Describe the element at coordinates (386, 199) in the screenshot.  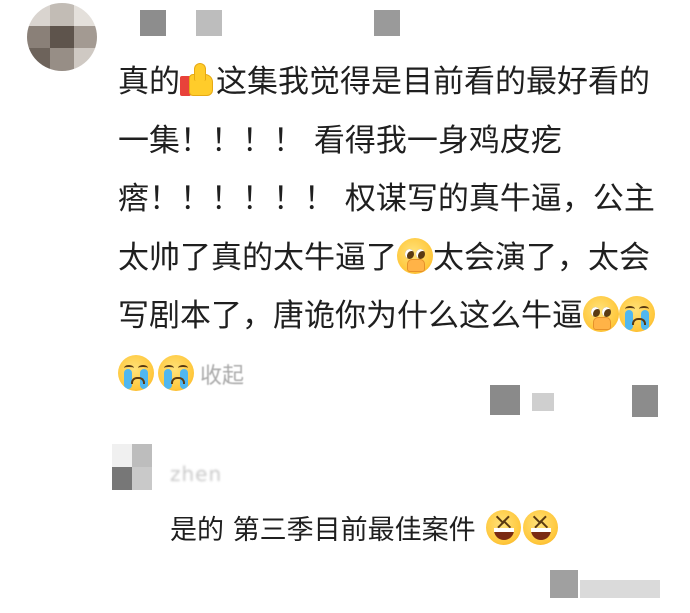
I see `comment-text: 瘩！！！！！！ 权谋写的真牛逼，公主` at that location.